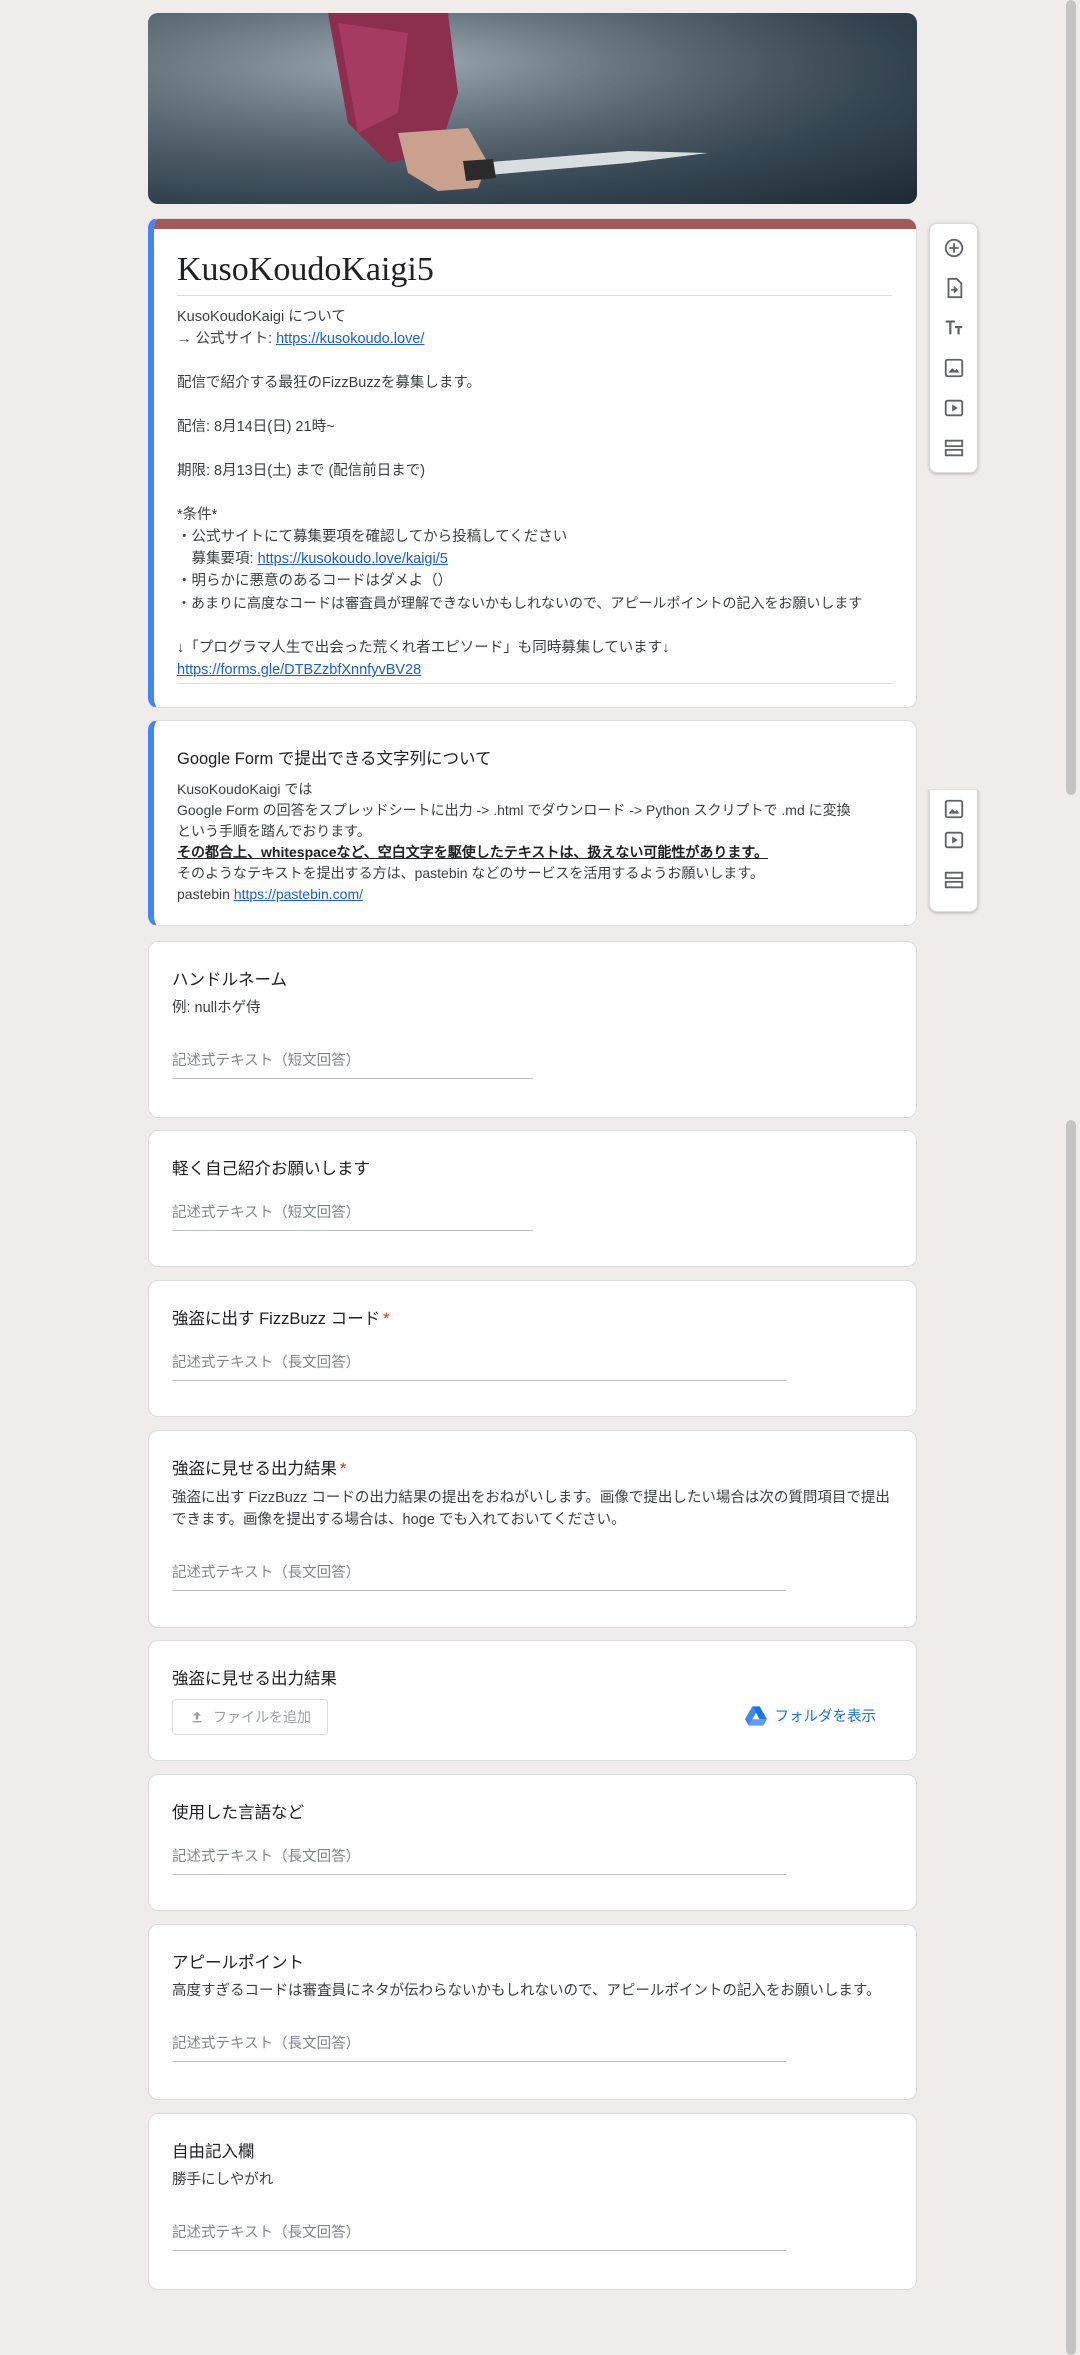 Image resolution: width=1080 pixels, height=2355 pixels. I want to click on add-circle-icon, so click(953, 248).